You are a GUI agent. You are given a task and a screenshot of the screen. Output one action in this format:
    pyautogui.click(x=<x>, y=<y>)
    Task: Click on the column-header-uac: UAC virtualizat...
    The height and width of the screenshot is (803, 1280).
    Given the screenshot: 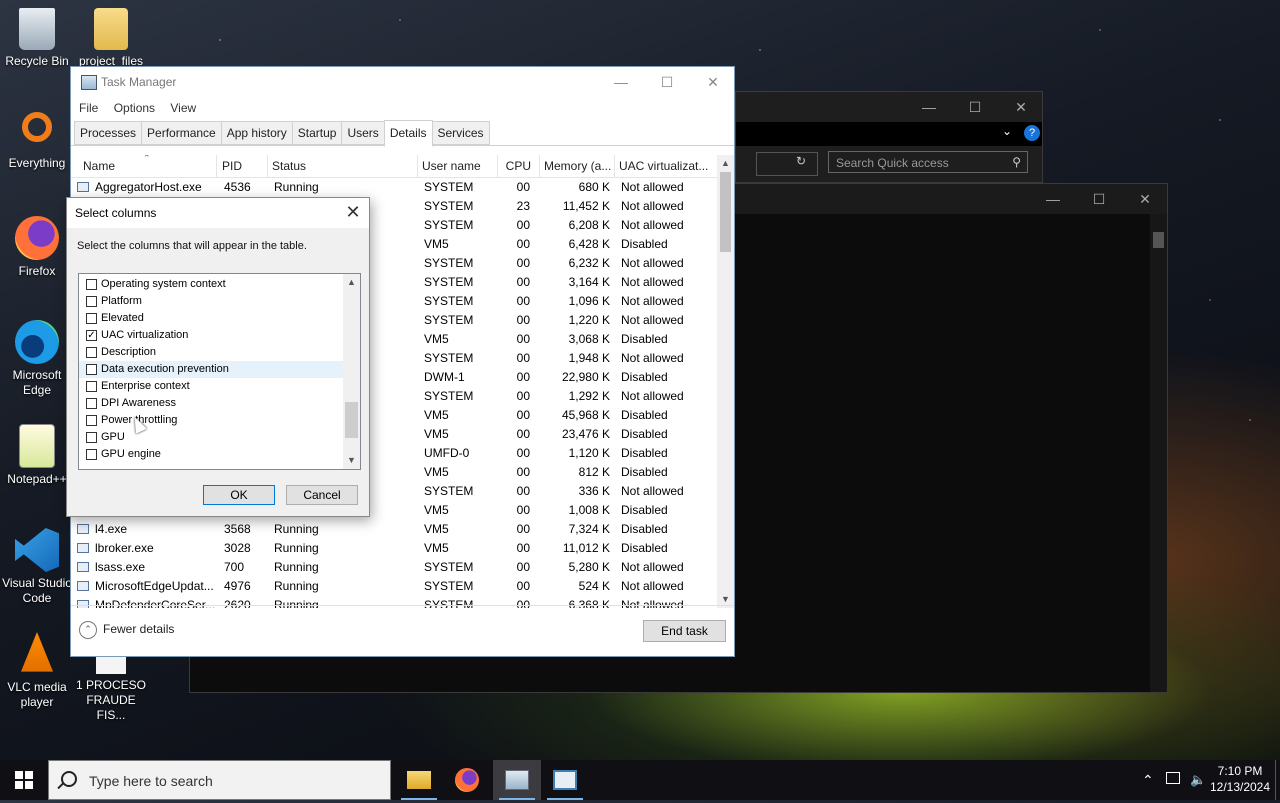 What is the action you would take?
    pyautogui.click(x=666, y=166)
    